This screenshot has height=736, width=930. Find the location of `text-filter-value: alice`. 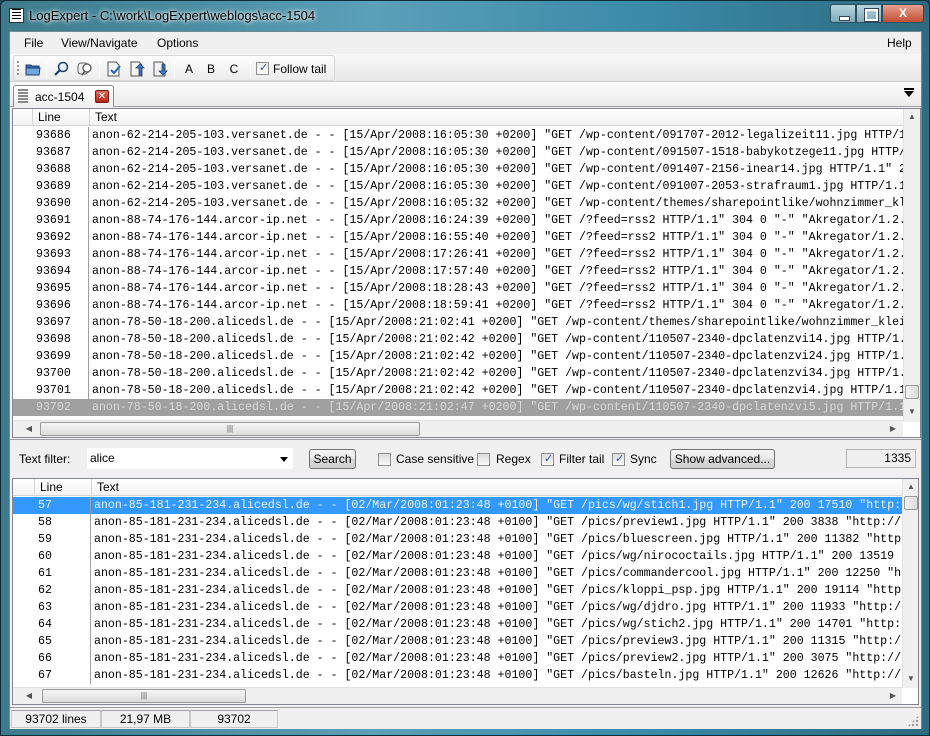

text-filter-value: alice is located at coordinates (102, 458).